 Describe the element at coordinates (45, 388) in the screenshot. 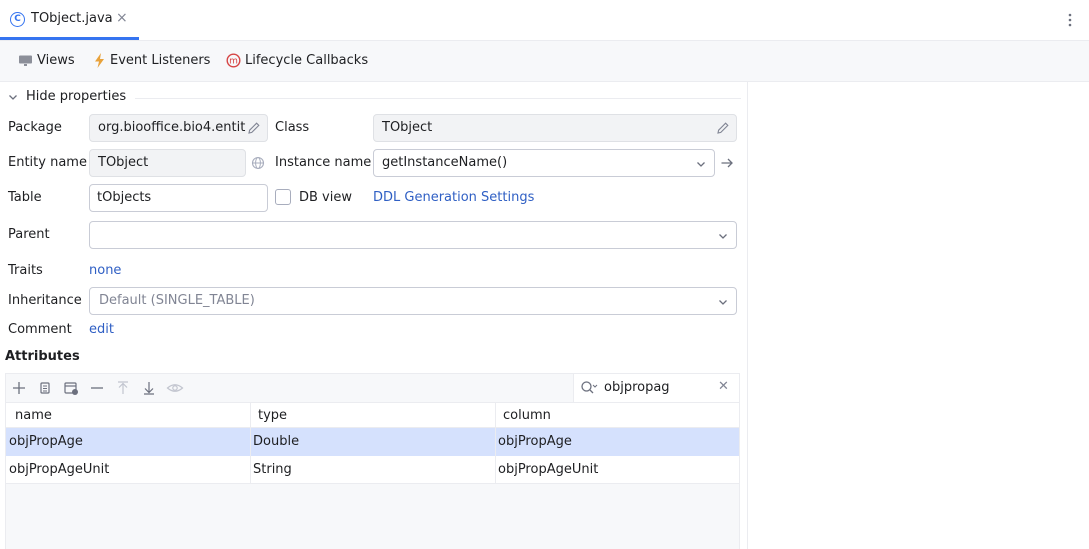

I see `copy-icon` at that location.